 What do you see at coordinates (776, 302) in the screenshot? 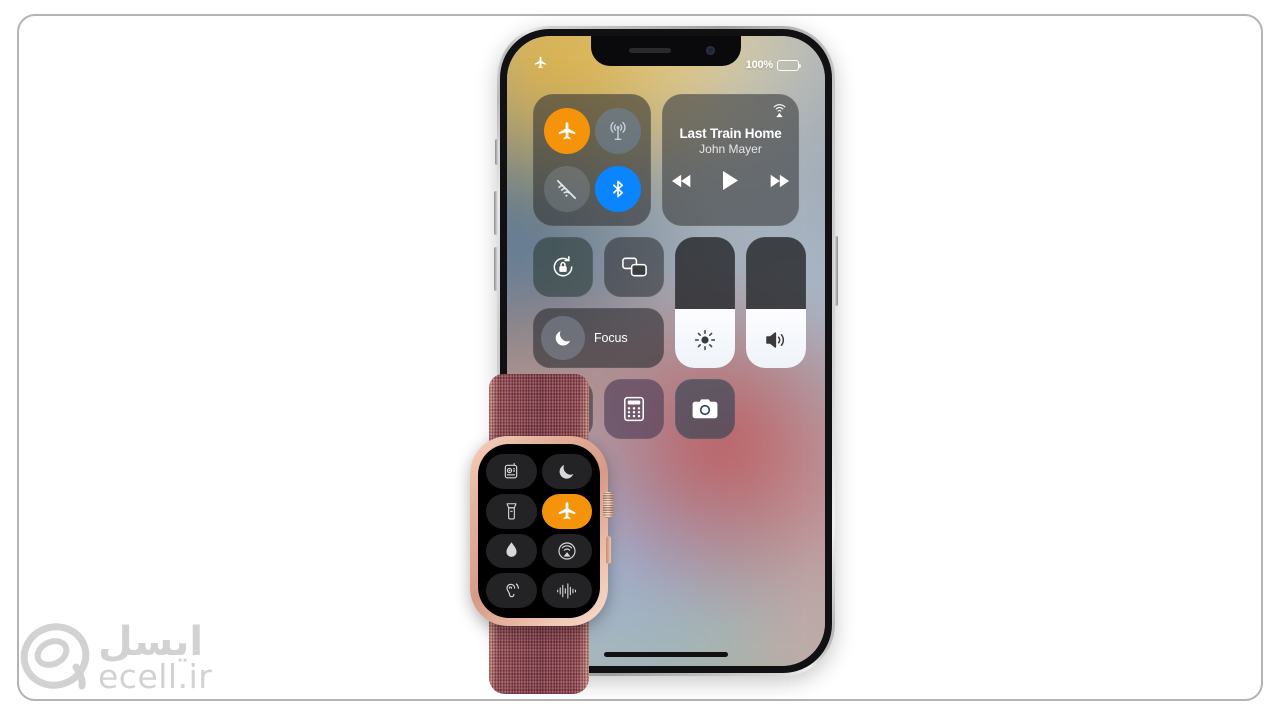
I see `volume-slider` at bounding box center [776, 302].